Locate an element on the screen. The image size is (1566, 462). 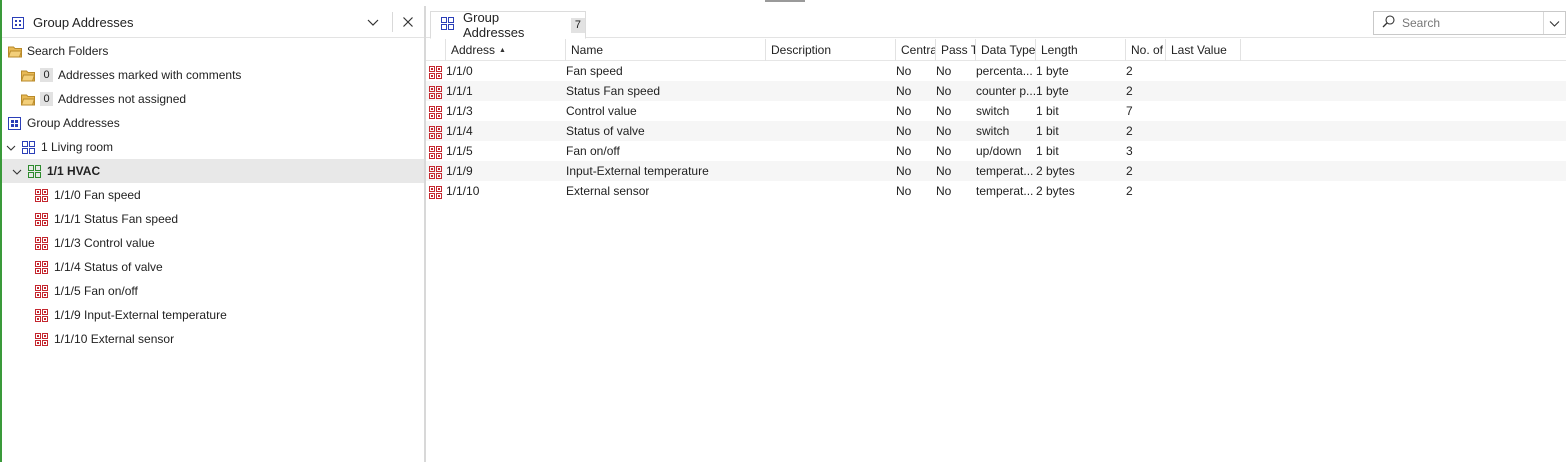
cell-pass: No is located at coordinates (944, 131).